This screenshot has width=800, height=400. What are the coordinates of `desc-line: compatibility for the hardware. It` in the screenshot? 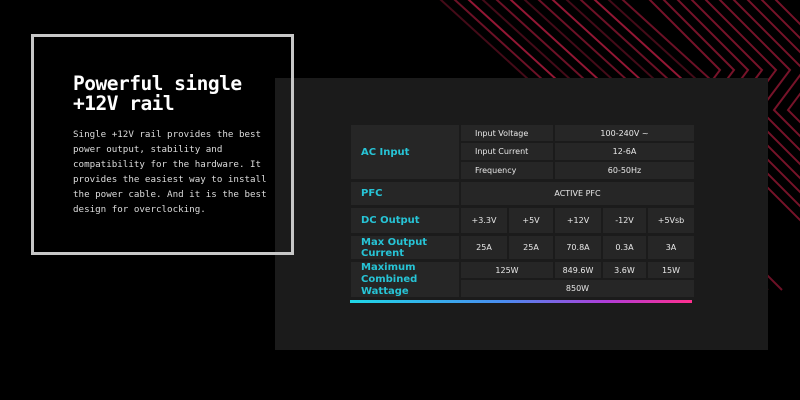 It's located at (167, 164).